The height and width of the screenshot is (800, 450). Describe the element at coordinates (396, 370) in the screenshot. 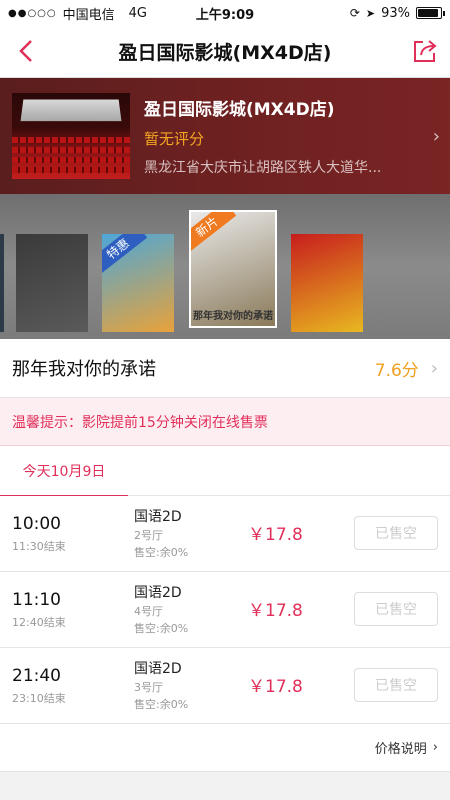

I see `movie-score: 7.6分` at that location.